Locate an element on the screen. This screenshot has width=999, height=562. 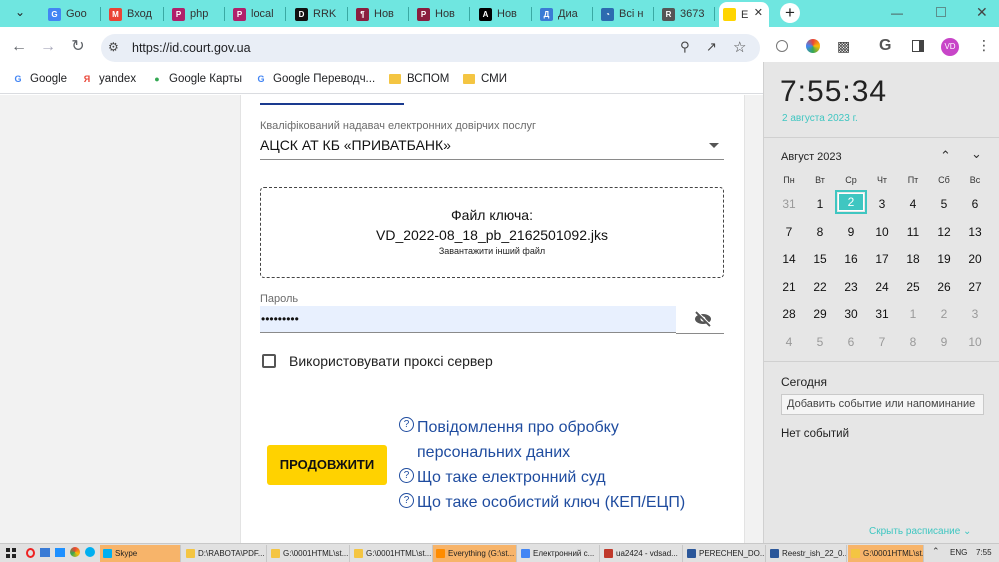
color-picker-icon is located at coordinates (813, 46).